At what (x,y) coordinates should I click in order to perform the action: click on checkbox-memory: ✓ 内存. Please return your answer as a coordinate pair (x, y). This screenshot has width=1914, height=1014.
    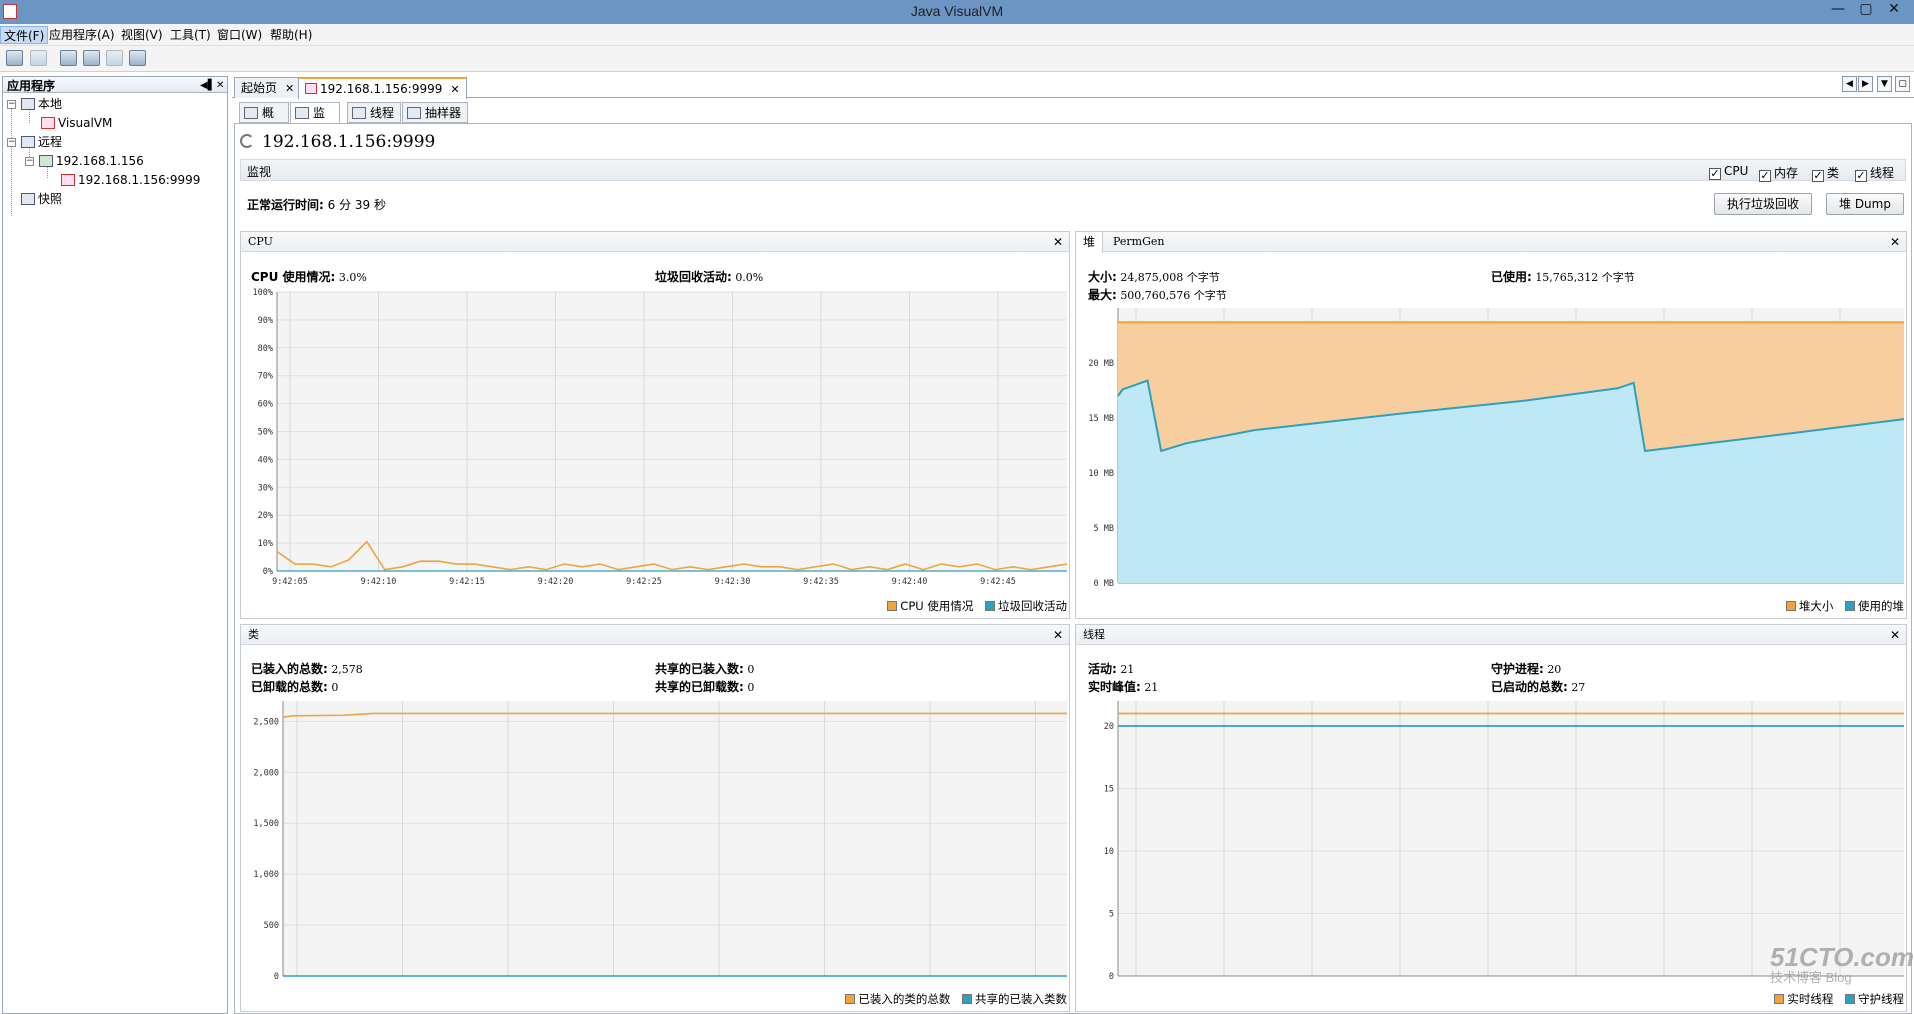
    Looking at the image, I should click on (1778, 173).